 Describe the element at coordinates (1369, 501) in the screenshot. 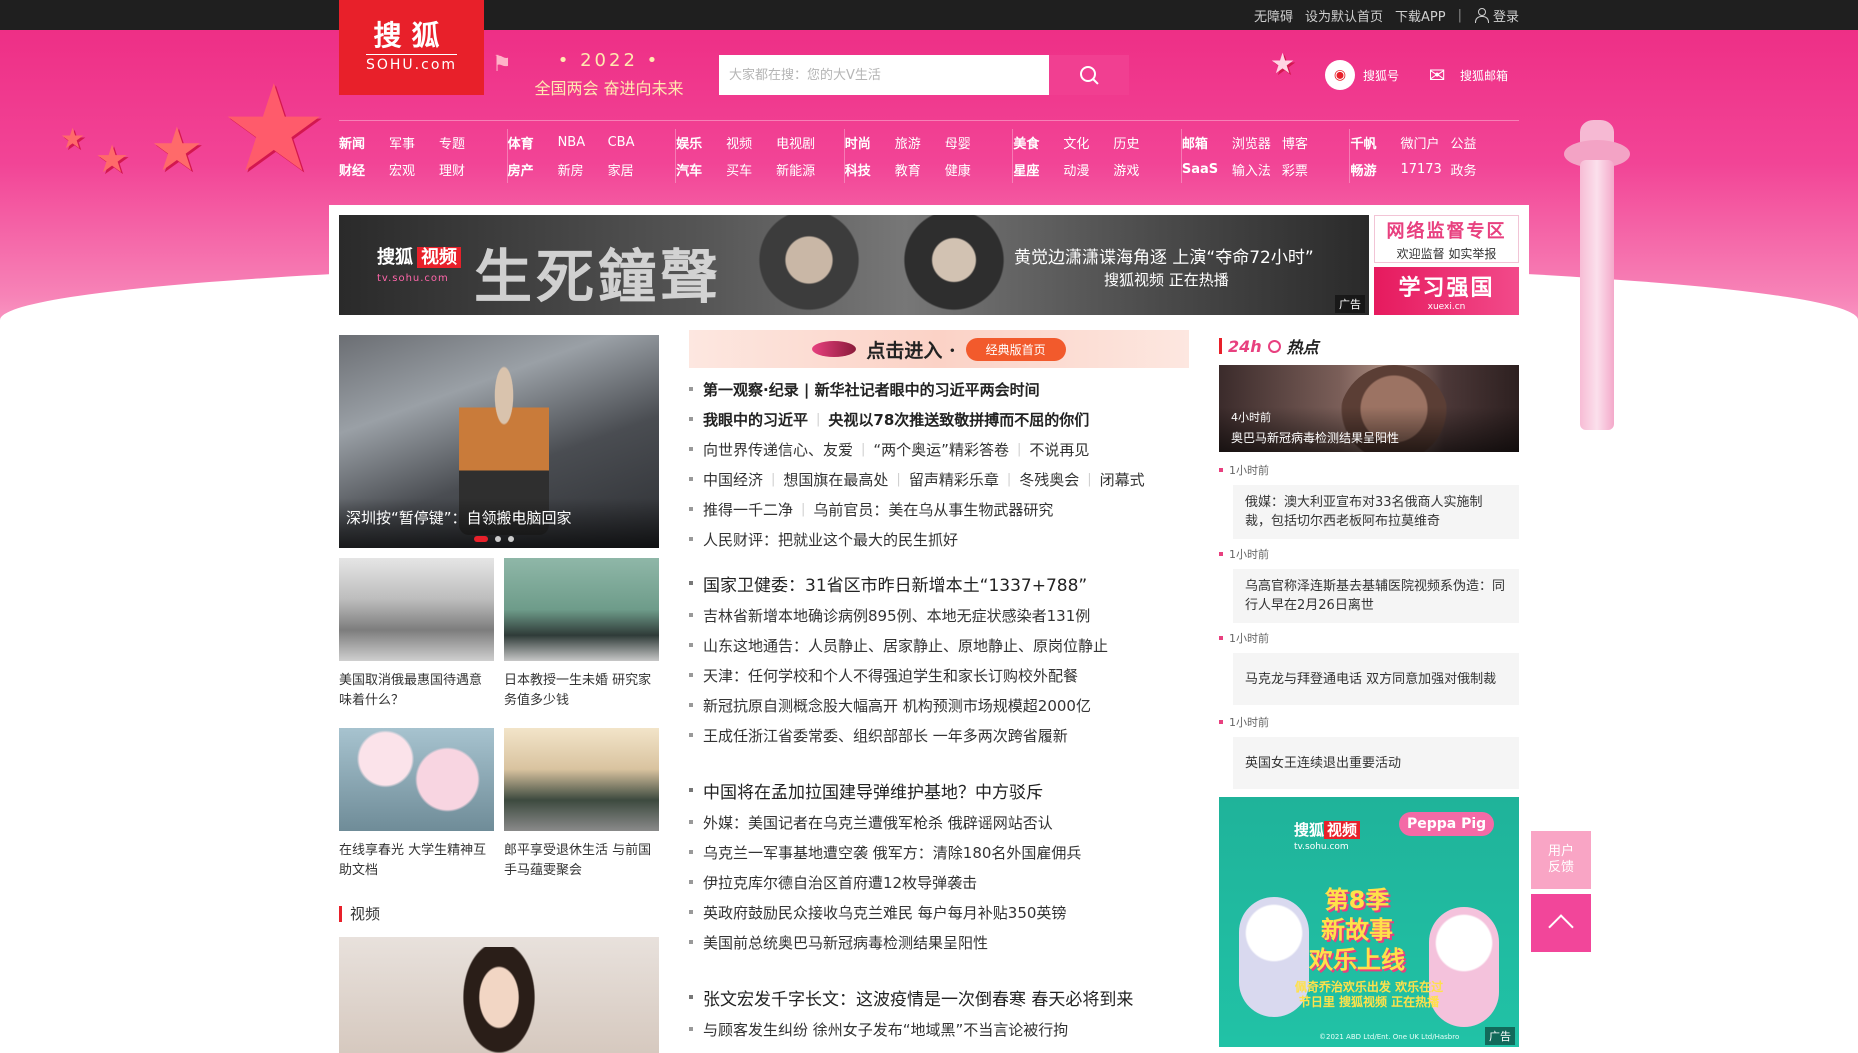

I see `hot-news-item: 1小时前 俄媒：澳大利亚宣布对33名俄商人实施制裁，包括切尔西老板阿布拉莫维奇` at that location.